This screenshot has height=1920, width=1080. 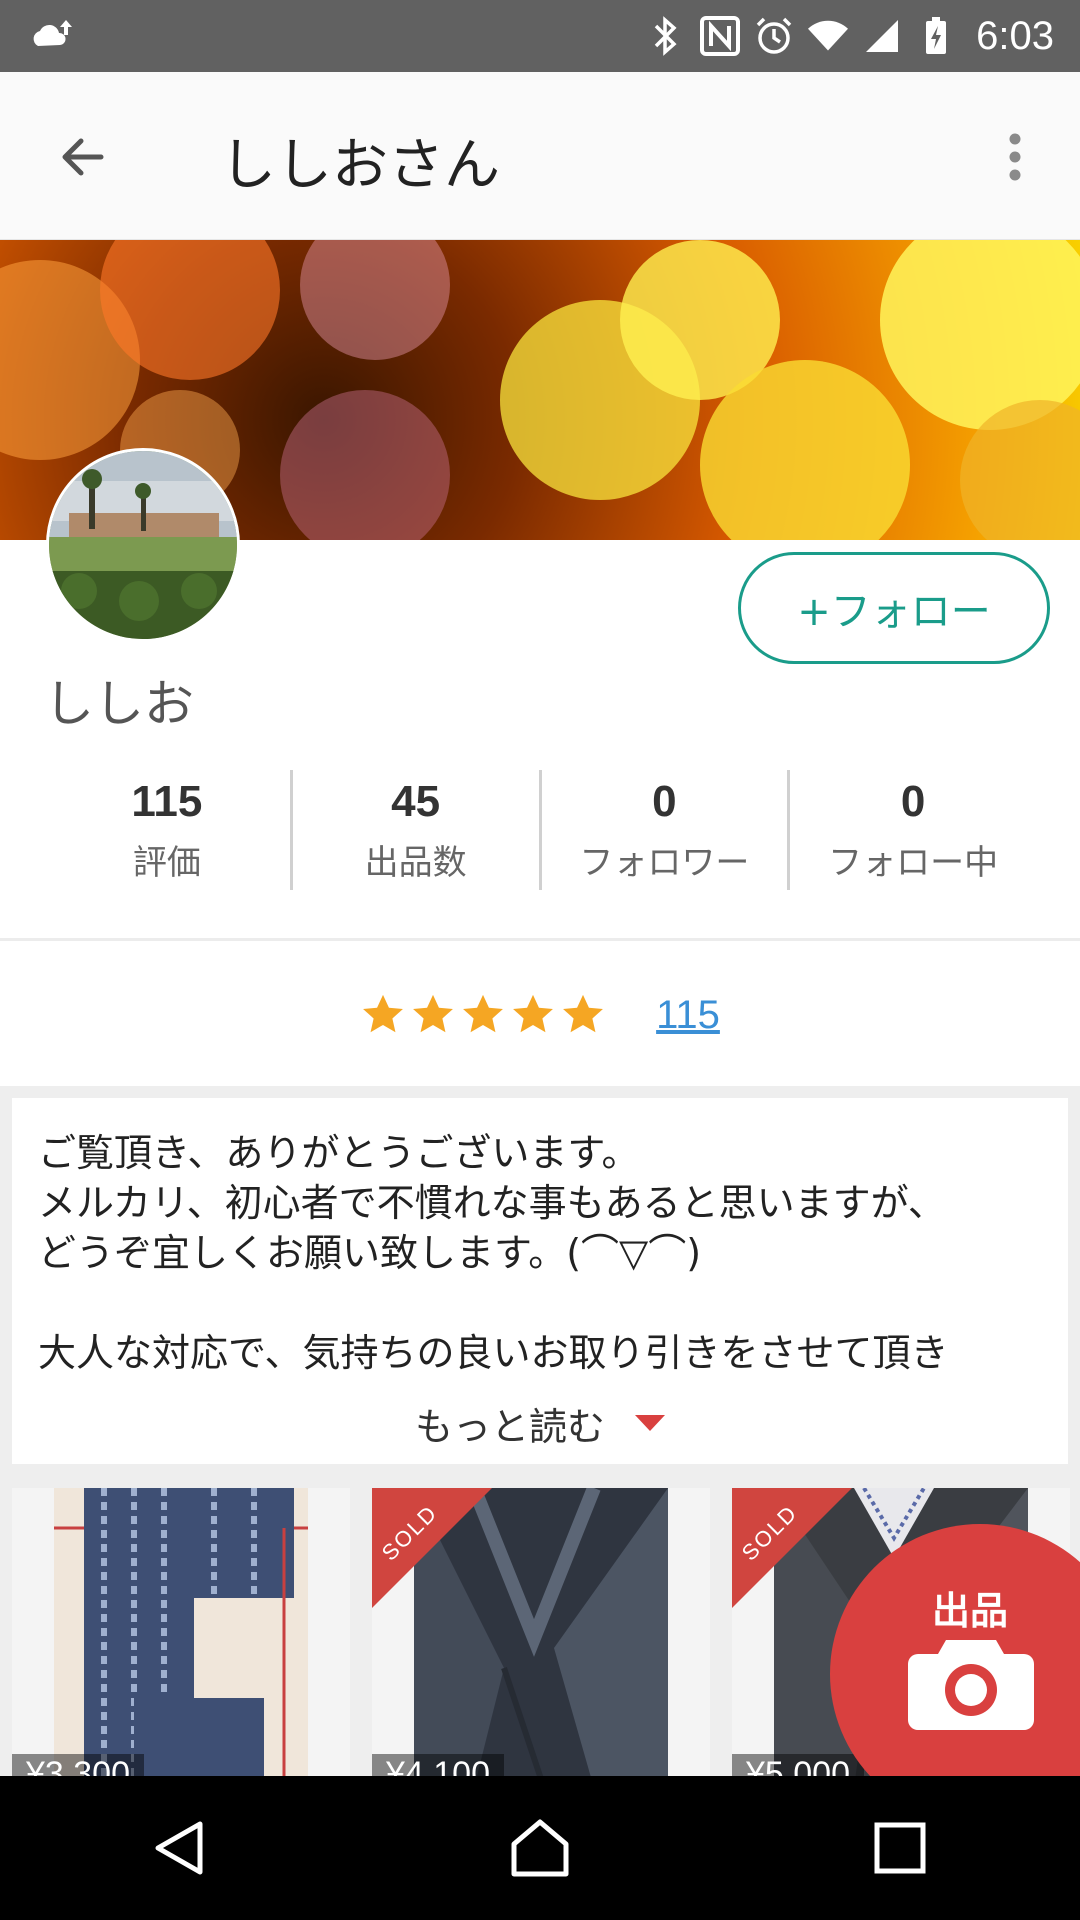 I want to click on camera-icon, so click(x=971, y=1685).